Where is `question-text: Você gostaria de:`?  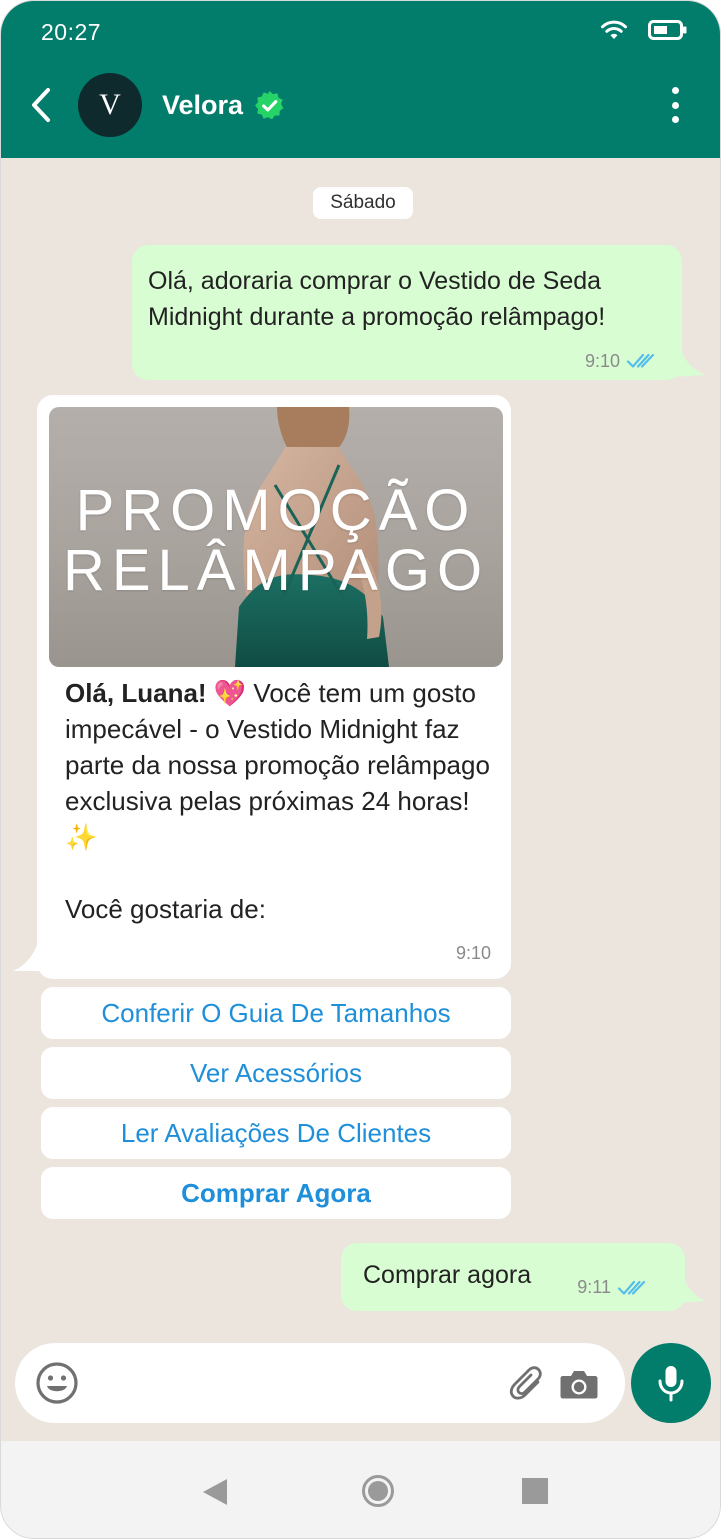
question-text: Você gostaria de: is located at coordinates (165, 909).